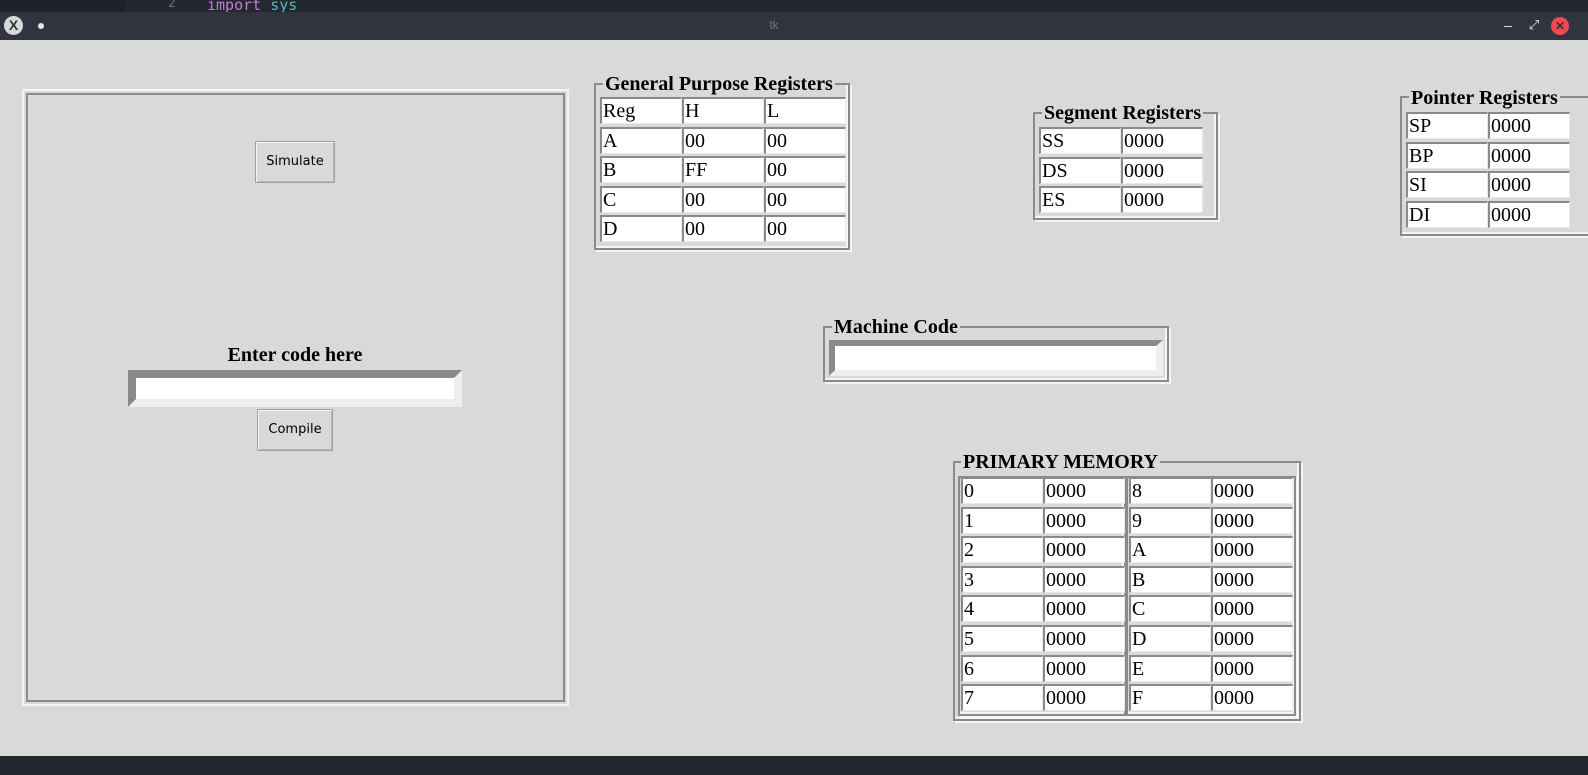 The height and width of the screenshot is (775, 1588). What do you see at coordinates (1084, 609) in the screenshot?
I see `memory-left-cell-r4-c1: 0000` at bounding box center [1084, 609].